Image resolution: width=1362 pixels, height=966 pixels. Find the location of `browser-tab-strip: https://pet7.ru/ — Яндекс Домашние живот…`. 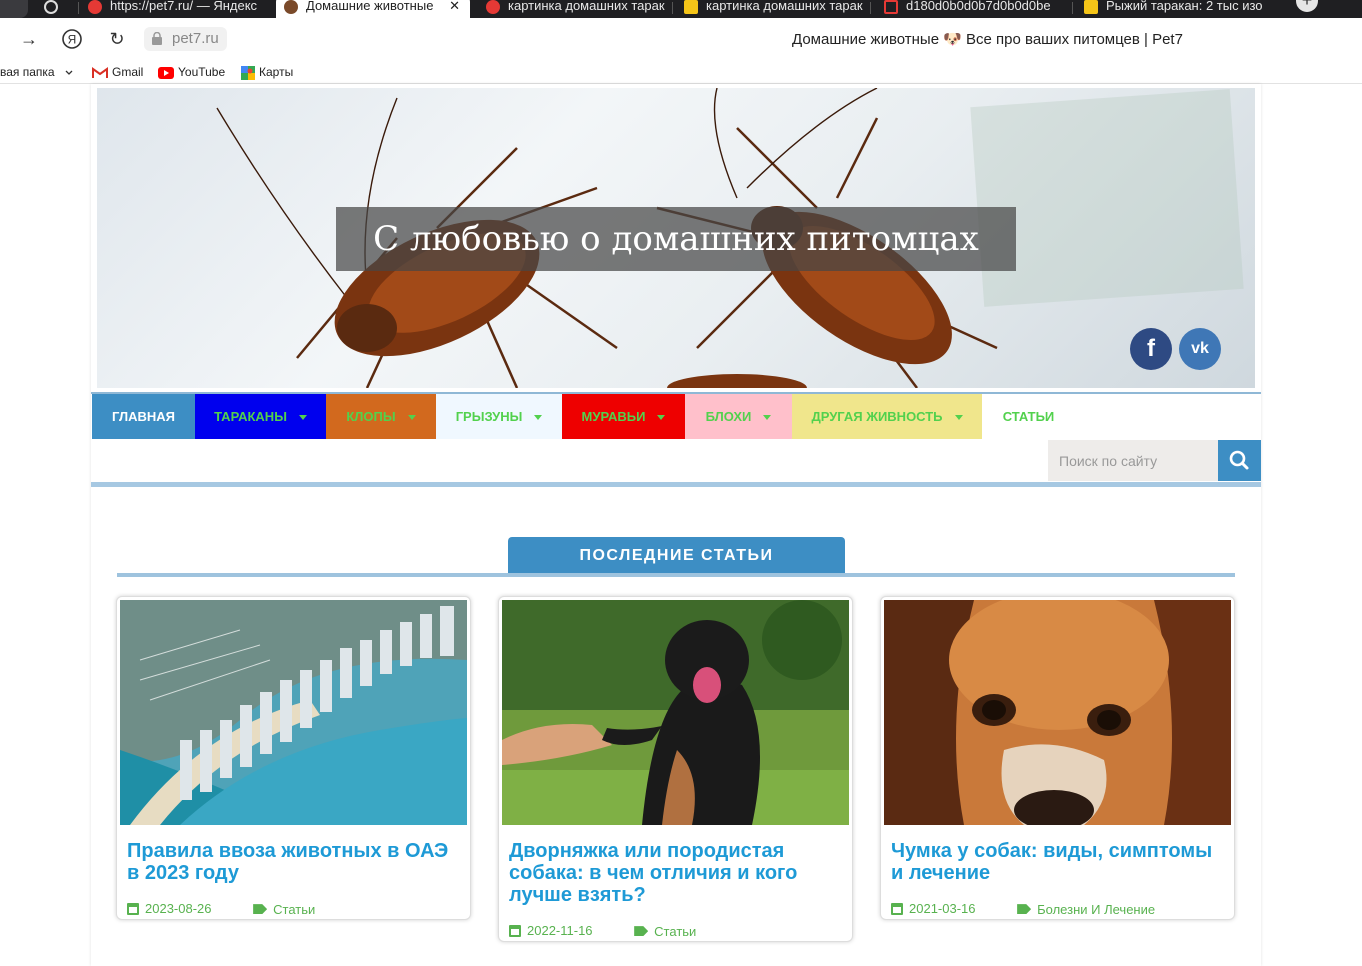

browser-tab-strip: https://pet7.ru/ — Яндекс Домашние живот… is located at coordinates (681, 9).